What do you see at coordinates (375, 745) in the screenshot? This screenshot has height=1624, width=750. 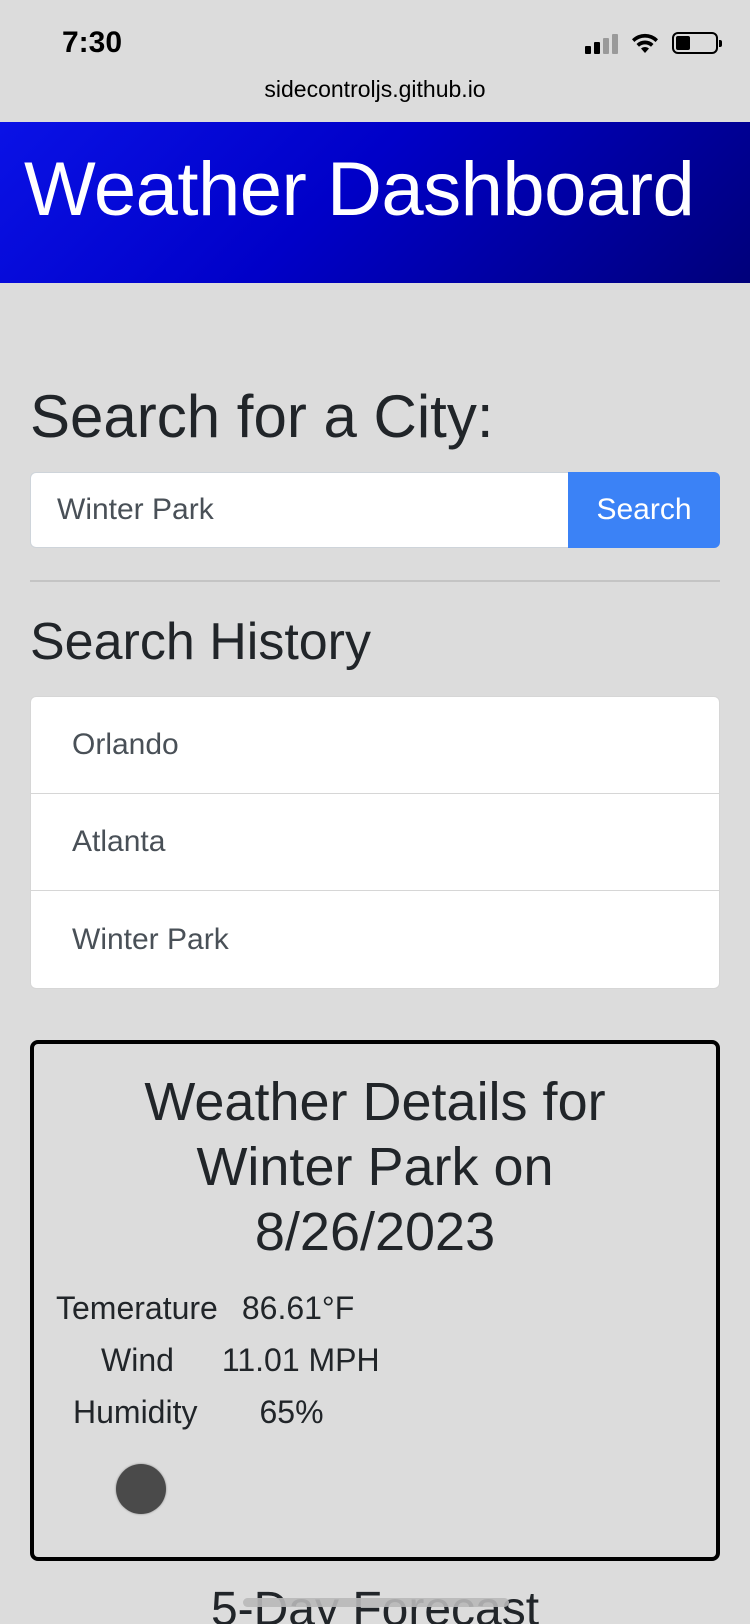 I see `history-item-orlando: Orlando` at bounding box center [375, 745].